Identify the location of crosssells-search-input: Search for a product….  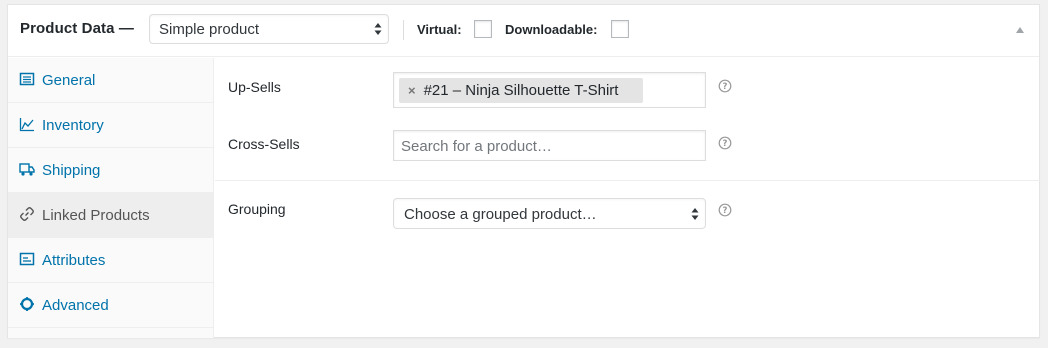
(549, 145).